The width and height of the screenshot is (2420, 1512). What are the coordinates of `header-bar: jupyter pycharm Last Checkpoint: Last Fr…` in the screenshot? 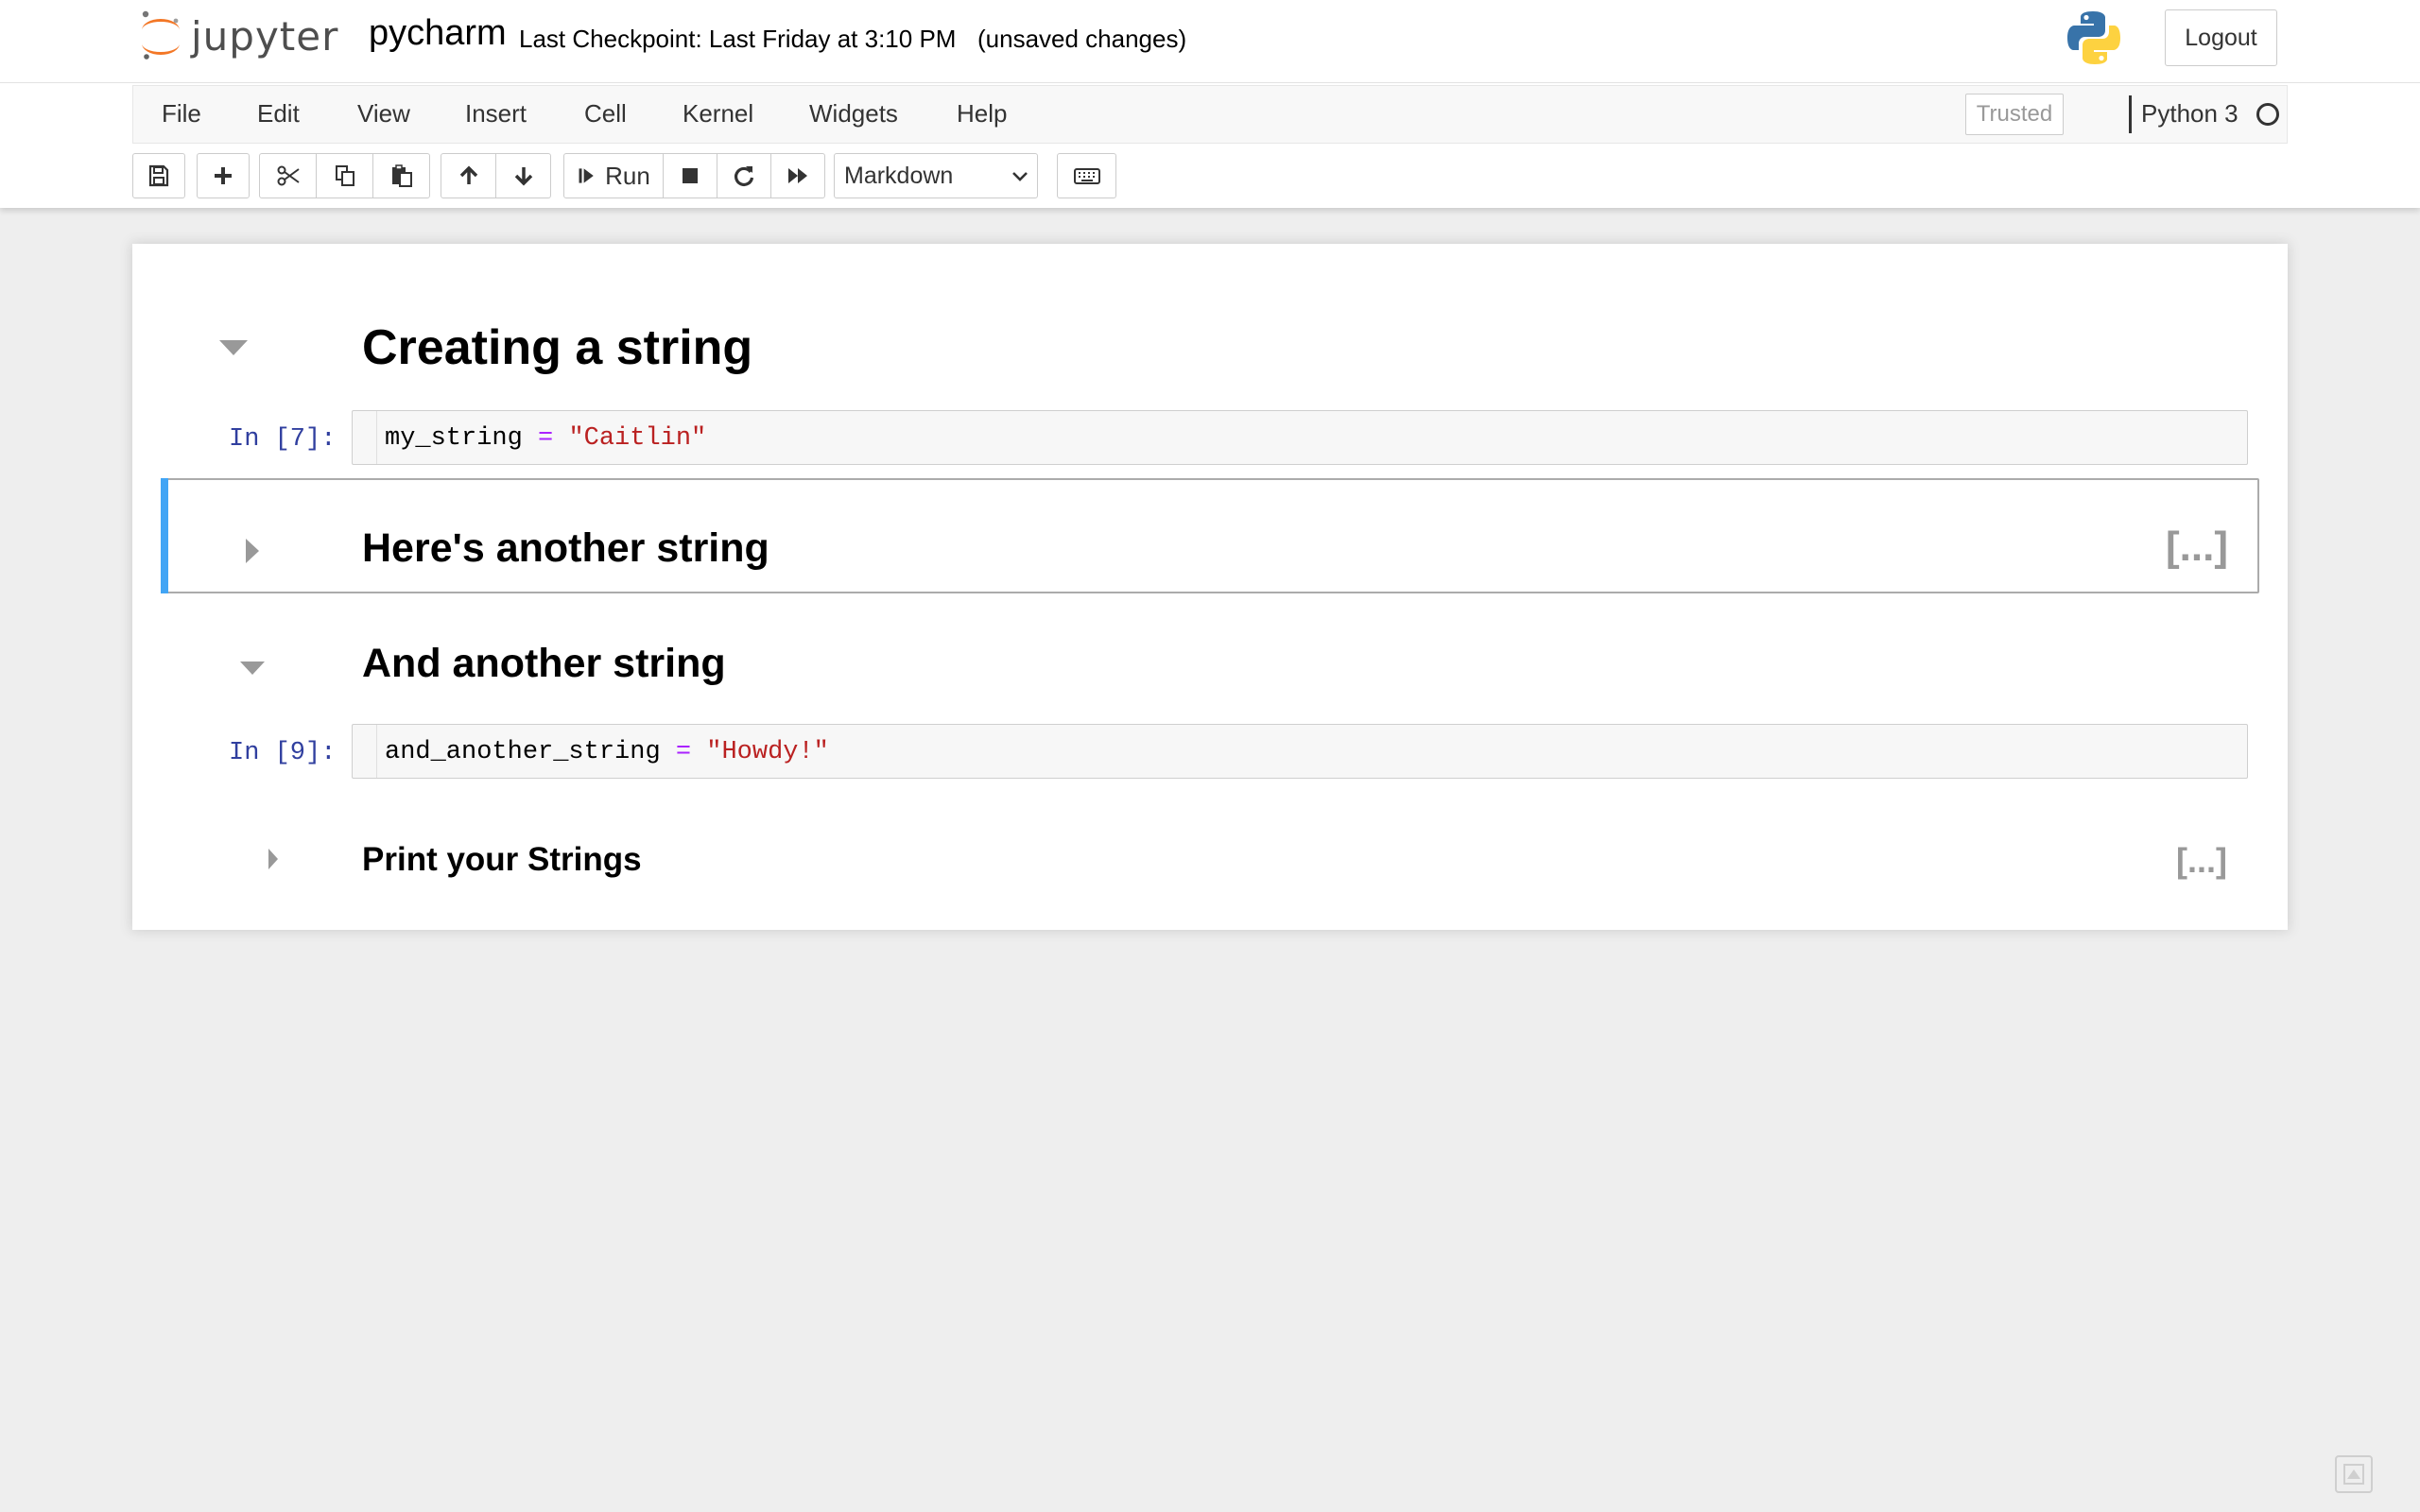 It's located at (1210, 41).